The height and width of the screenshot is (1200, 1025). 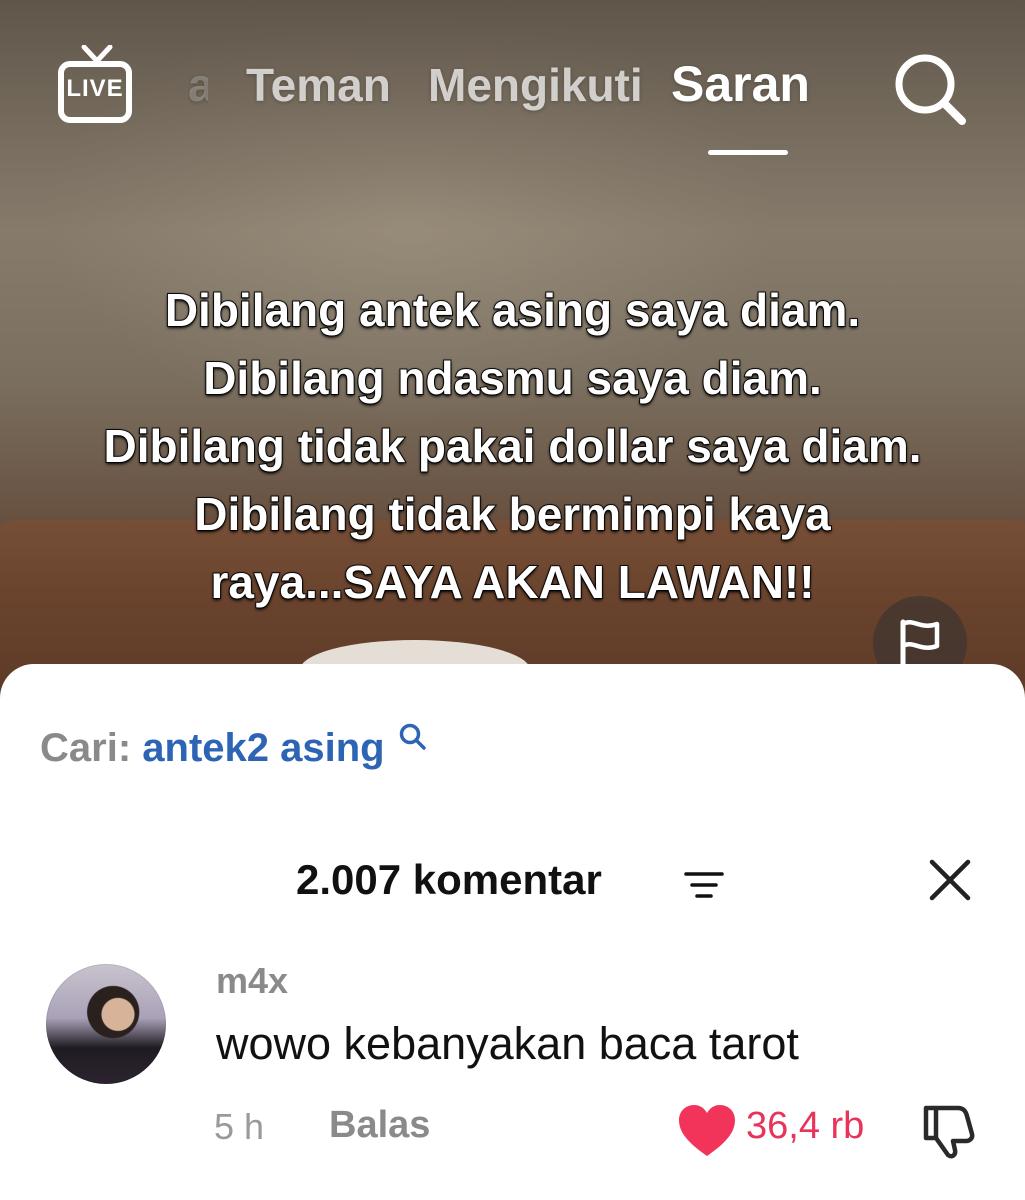 I want to click on comment-username: m4x, so click(x=252, y=981).